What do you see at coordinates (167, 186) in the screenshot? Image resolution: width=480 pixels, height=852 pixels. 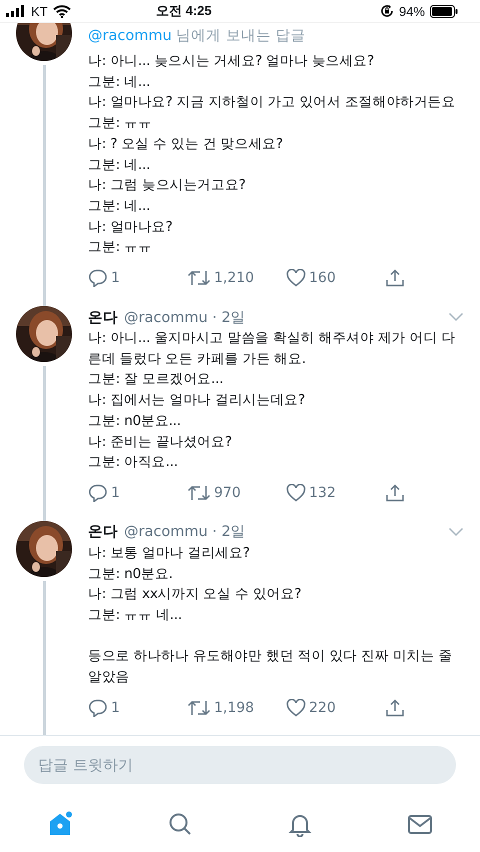 I see `tweet-text: 나: 그럼 늦으시는거고요?` at bounding box center [167, 186].